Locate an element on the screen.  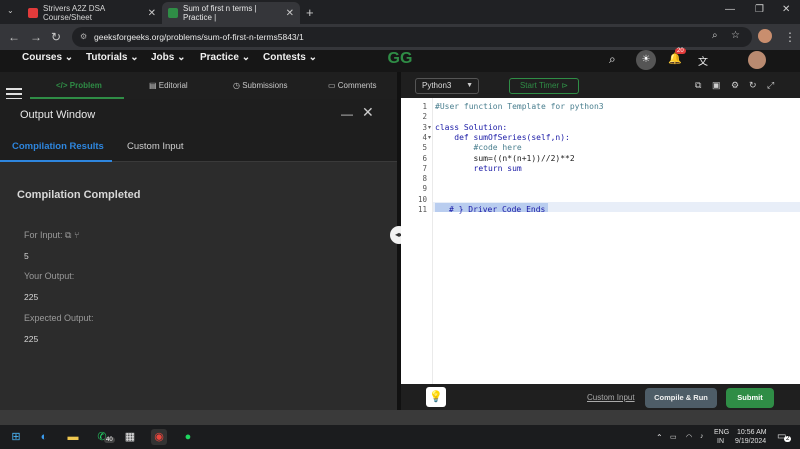
horizontal-scrollbar is located at coordinates (400, 417).